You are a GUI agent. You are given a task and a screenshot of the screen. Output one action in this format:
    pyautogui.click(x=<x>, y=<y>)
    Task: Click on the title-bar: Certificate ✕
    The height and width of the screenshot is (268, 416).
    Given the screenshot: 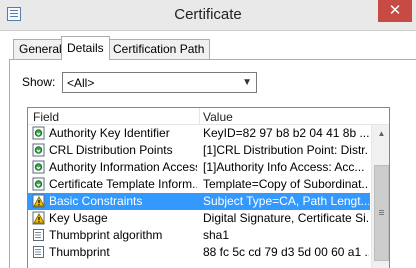 What is the action you would take?
    pyautogui.click(x=208, y=15)
    